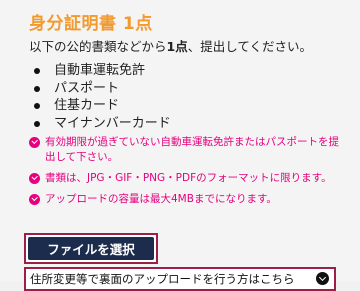  I want to click on note-item: 有効期限が過ぎていない自動車運転免許またはパスポートを提出して下さい。, so click(189, 150).